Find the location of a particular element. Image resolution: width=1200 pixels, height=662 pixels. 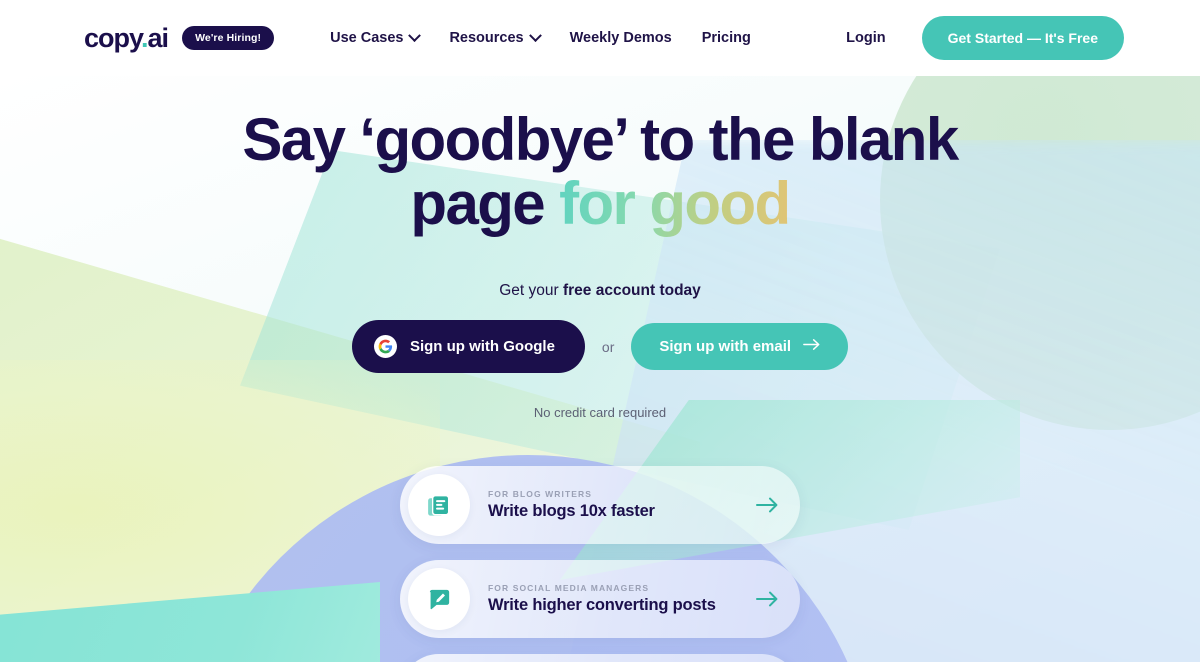

nav-item-resources-label: Resources is located at coordinates (486, 38).